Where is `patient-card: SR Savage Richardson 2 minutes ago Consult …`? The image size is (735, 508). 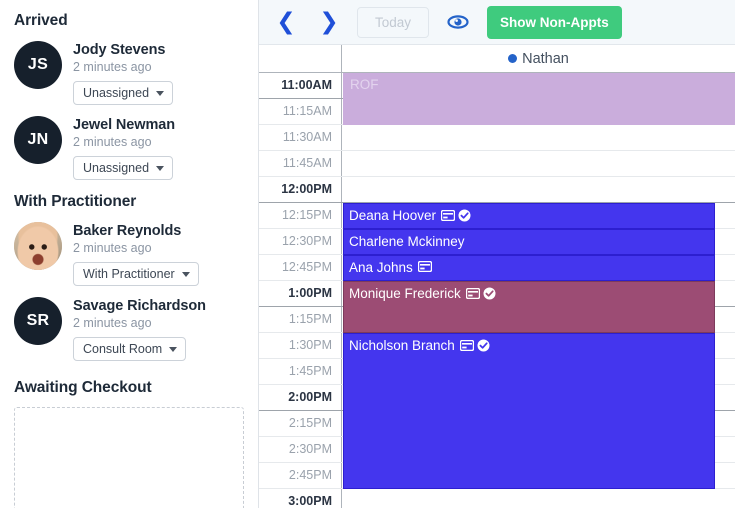 patient-card: SR Savage Richardson 2 minutes ago Consult … is located at coordinates (129, 329).